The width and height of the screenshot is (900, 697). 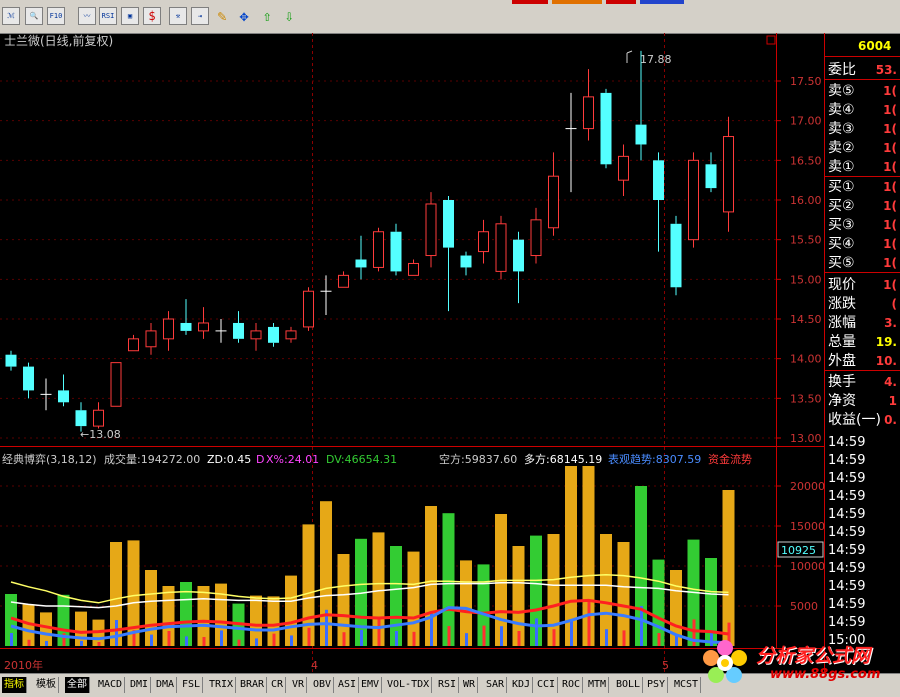 I want to click on arrow-down-icon: ⇩, so click(x=289, y=16).